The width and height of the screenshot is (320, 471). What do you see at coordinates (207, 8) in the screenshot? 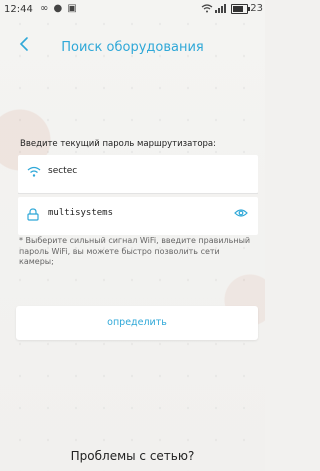
I see `wifi-status-icon` at bounding box center [207, 8].